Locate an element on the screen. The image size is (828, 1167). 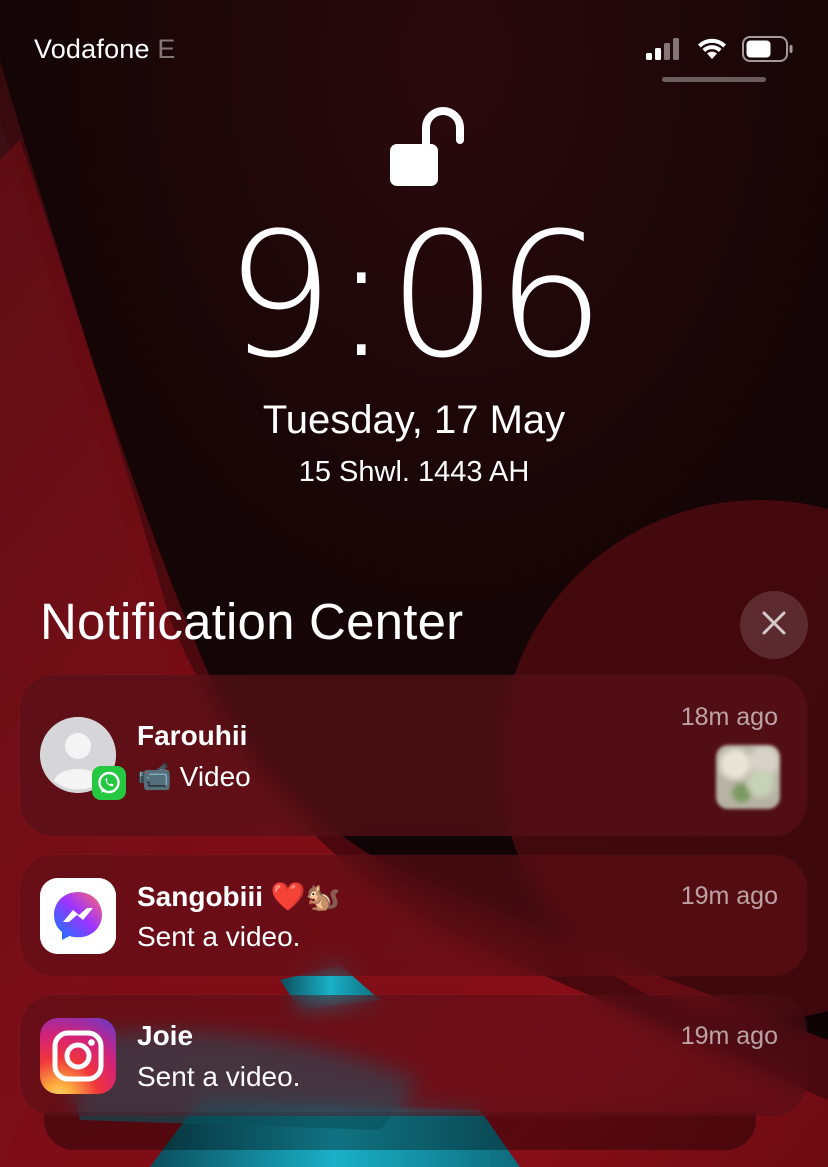
notification-body: 📹 Video is located at coordinates (194, 776).